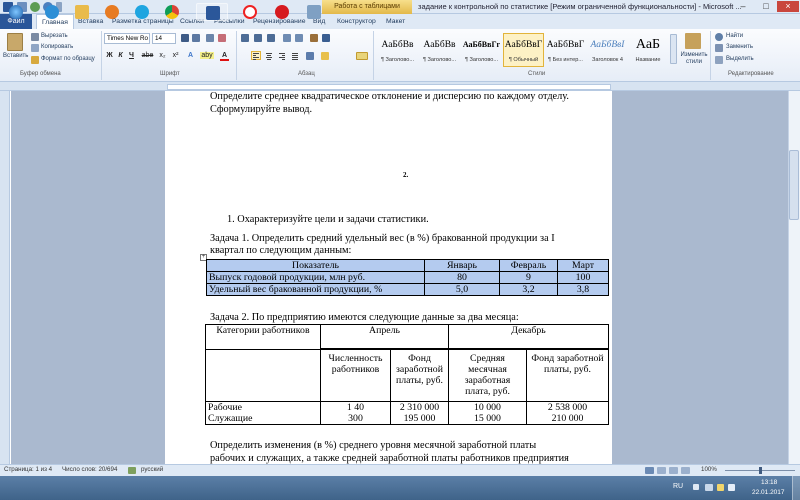 This screenshot has height=500, width=800. What do you see at coordinates (528, 336) in the screenshot?
I see `table-cell: Декабрь` at bounding box center [528, 336].